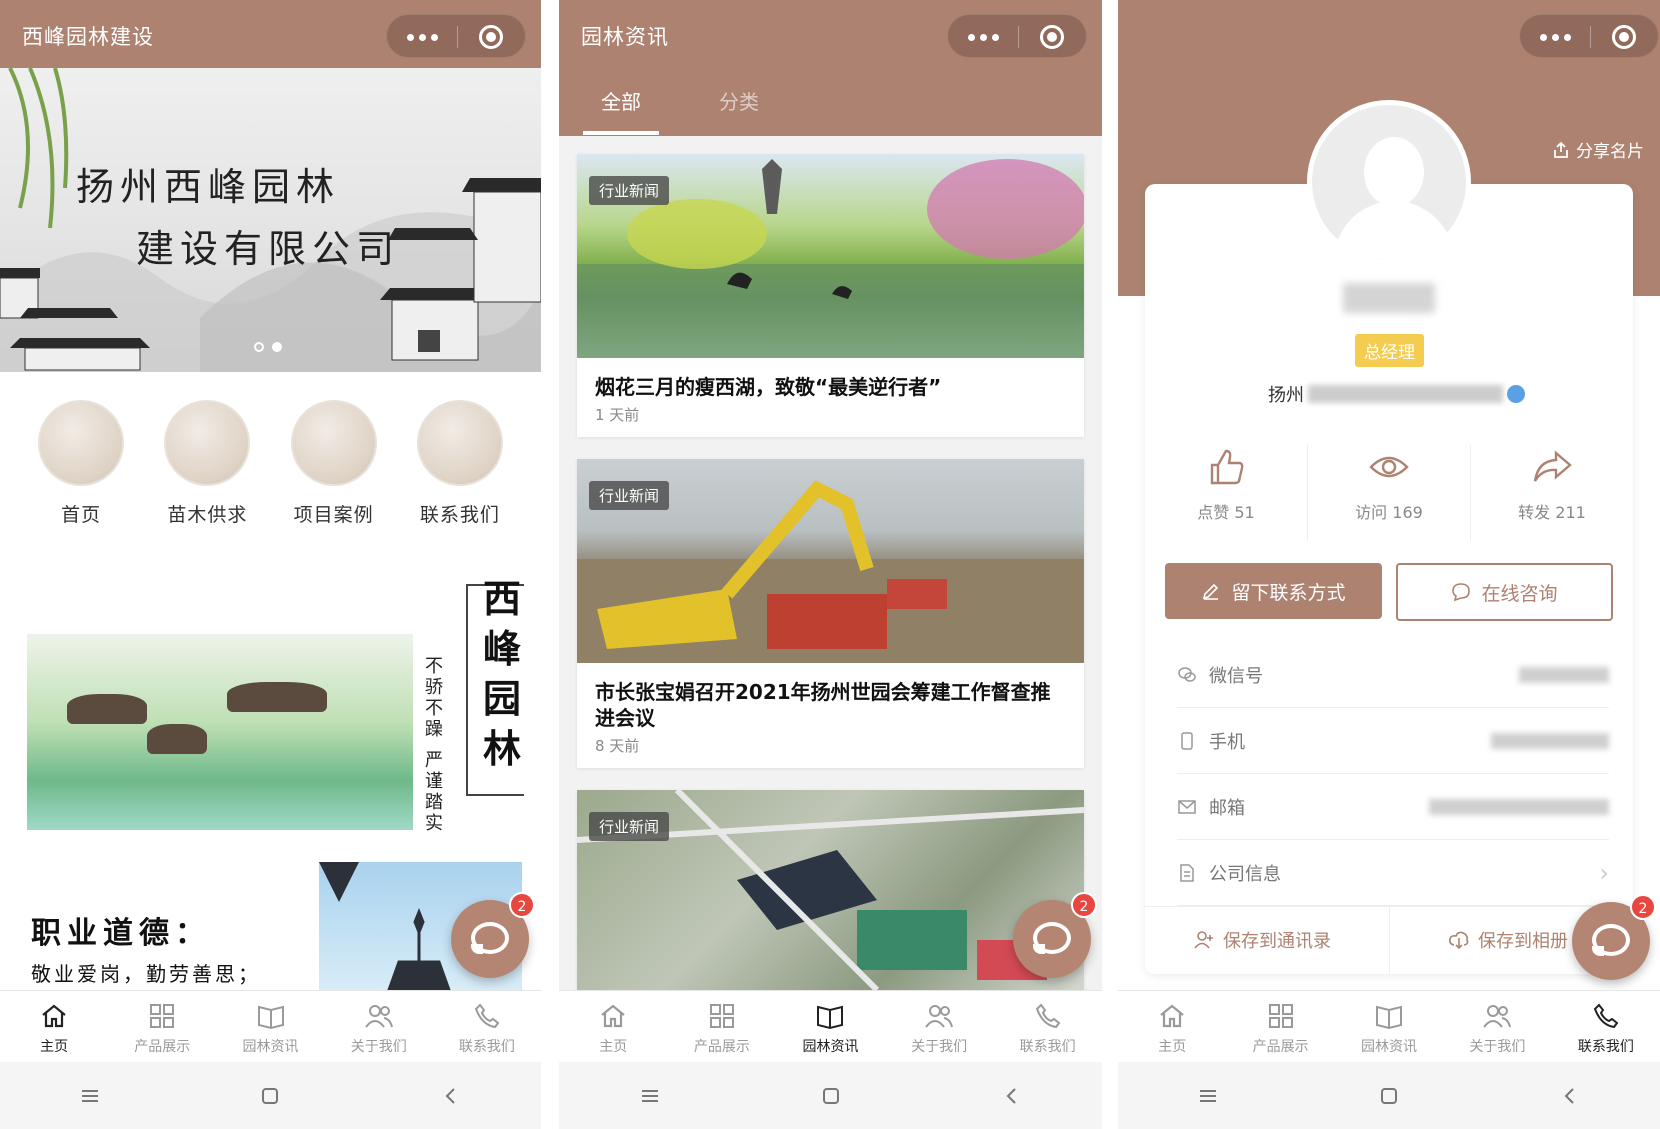 This screenshot has height=1129, width=1660. I want to click on carousel-dot-active, so click(277, 347).